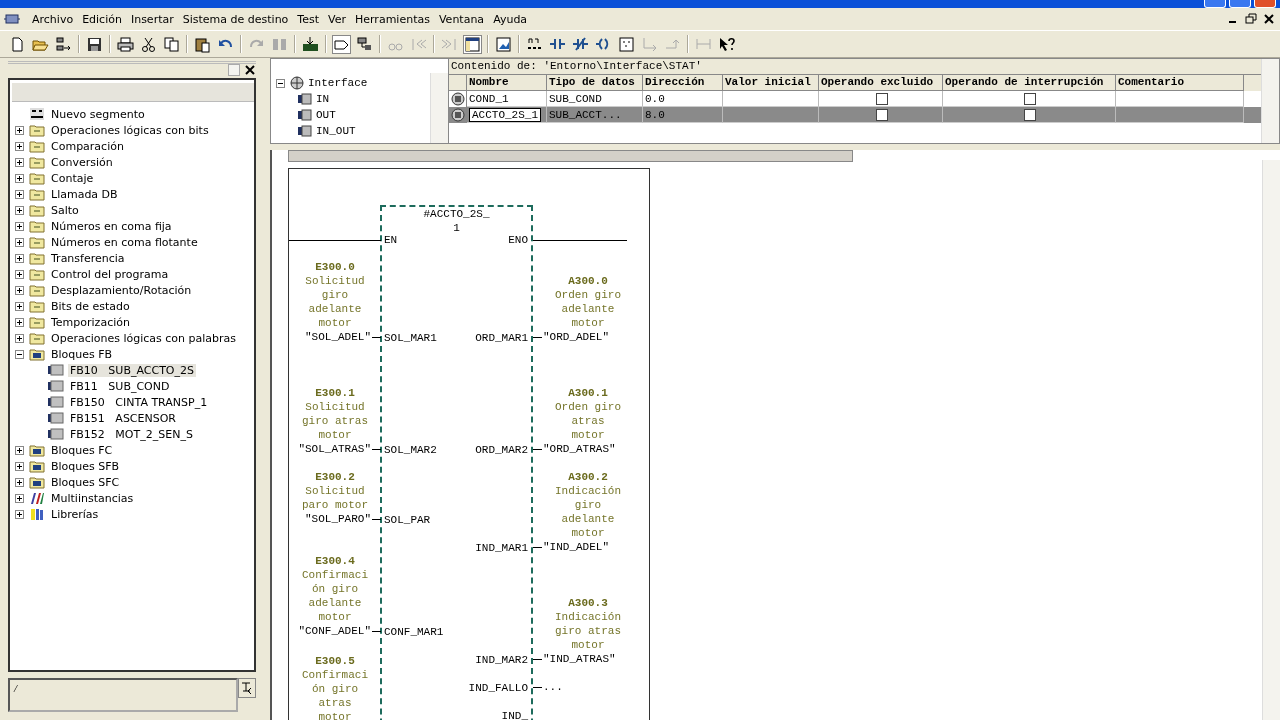  What do you see at coordinates (503, 44) in the screenshot?
I see `zoom-window-icon` at bounding box center [503, 44].